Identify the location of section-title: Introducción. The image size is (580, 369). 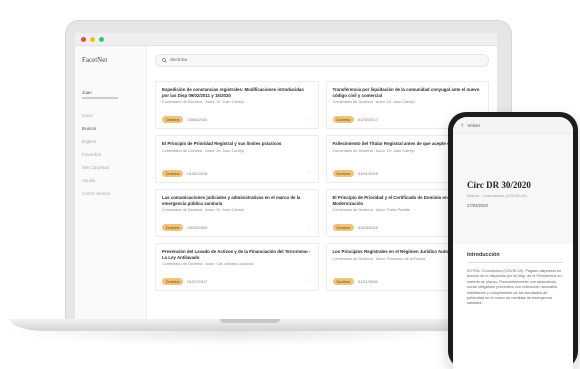
(483, 255).